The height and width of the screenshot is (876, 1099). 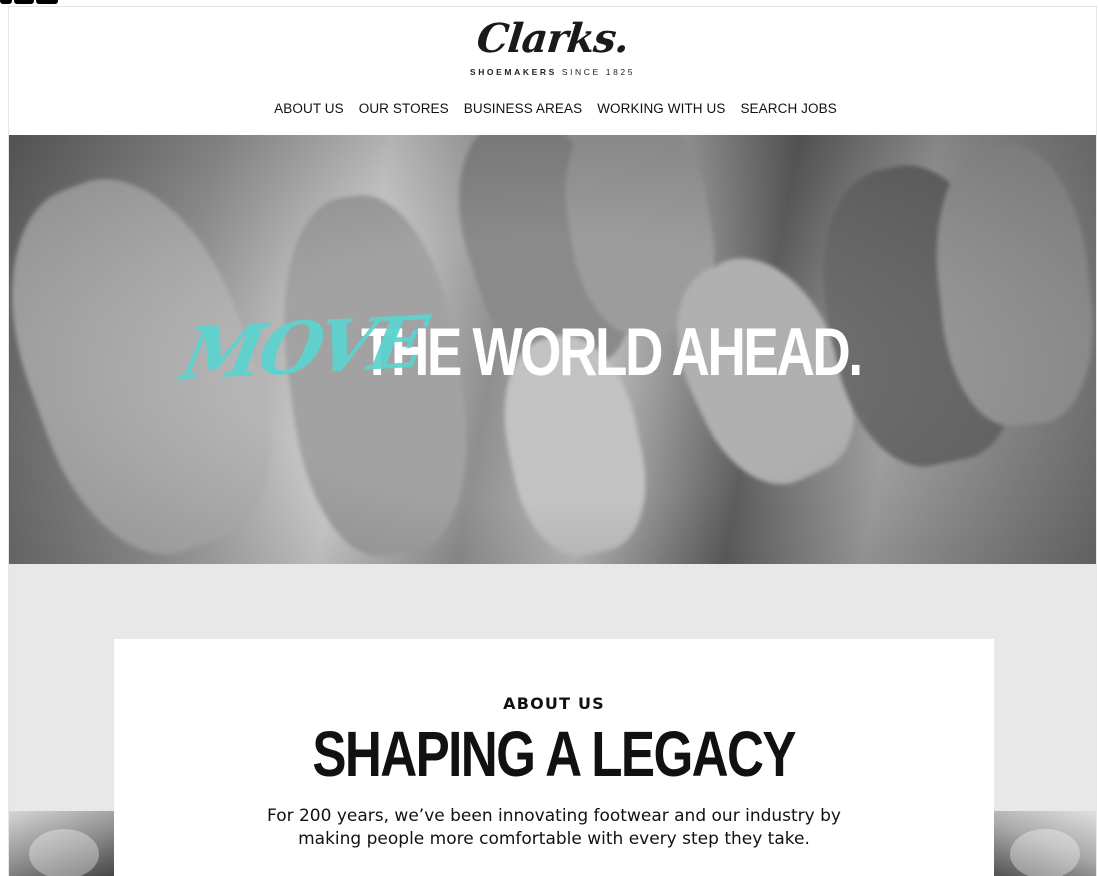 What do you see at coordinates (554, 703) in the screenshot?
I see `section-eyebrow: ABOUT US` at bounding box center [554, 703].